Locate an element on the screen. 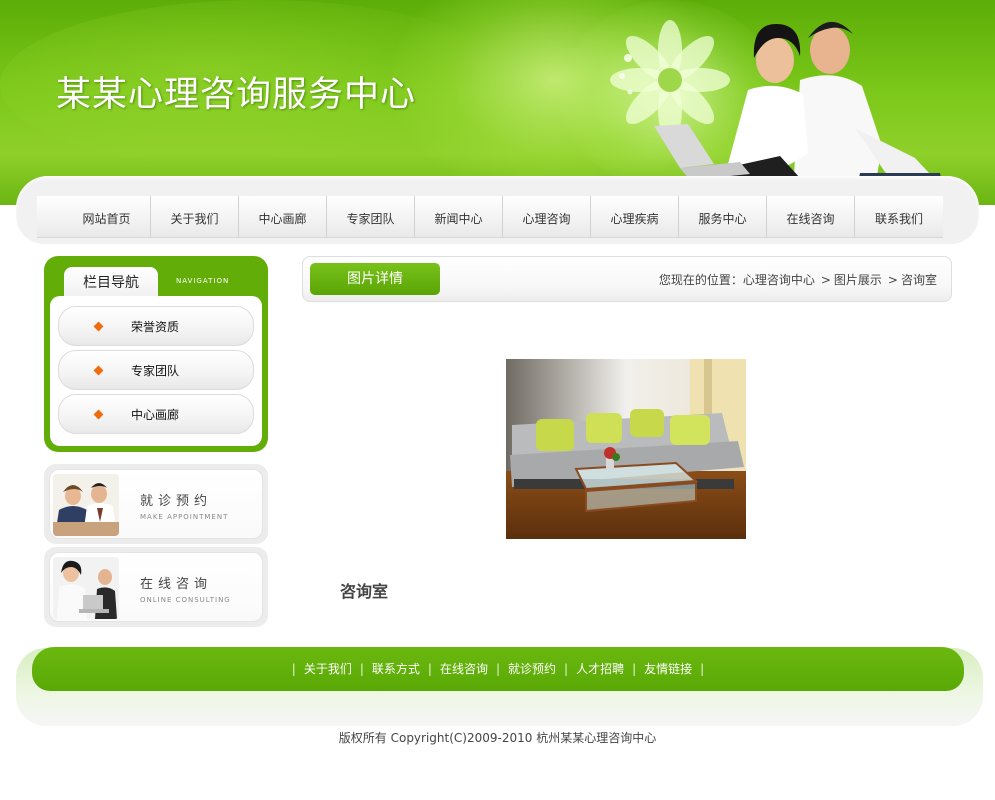 The image size is (995, 800). appointment-promo: 就诊预约 MAKE APPOINTMENT is located at coordinates (156, 504).